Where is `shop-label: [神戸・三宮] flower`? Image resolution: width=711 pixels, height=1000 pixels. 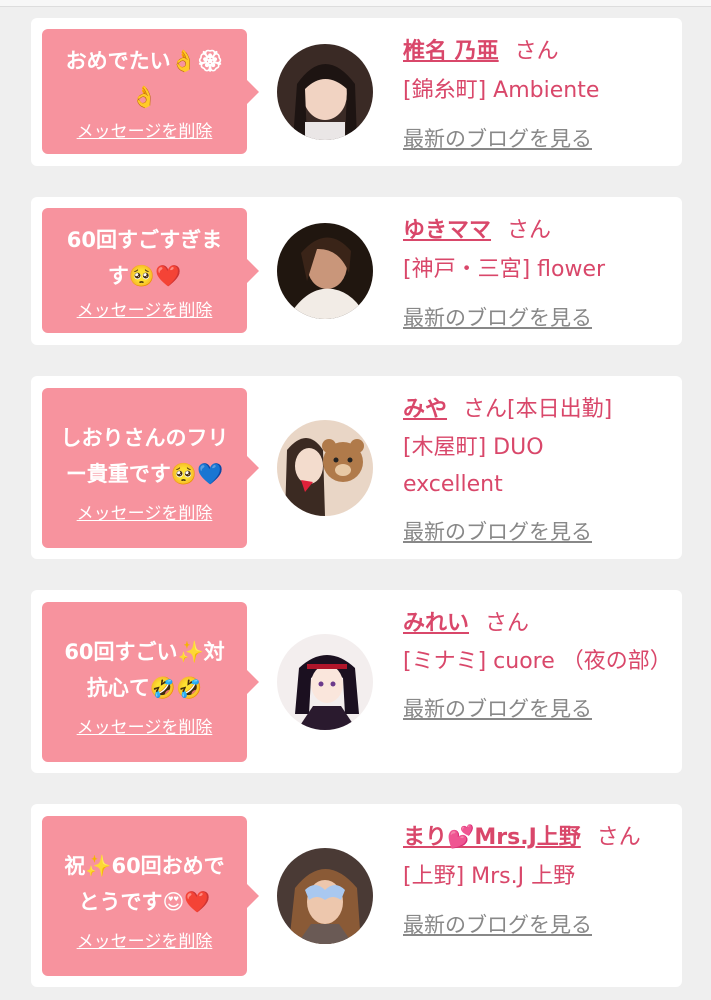 shop-label: [神戸・三宮] flower is located at coordinates (504, 269).